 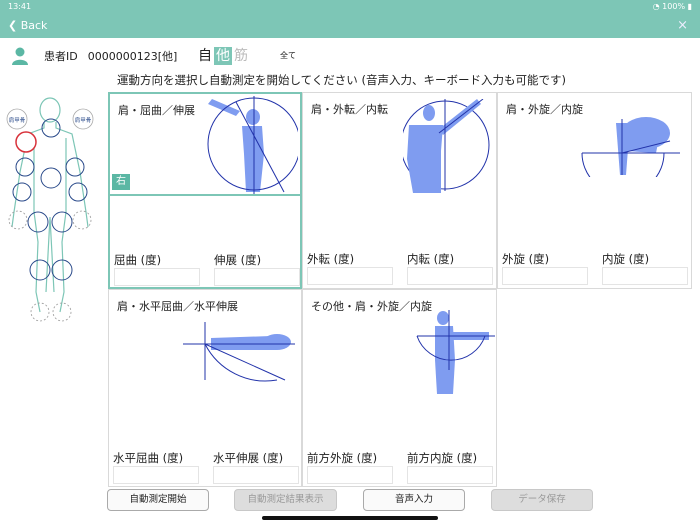 What do you see at coordinates (645, 276) in the screenshot?
I see `internal-rotation-input` at bounding box center [645, 276].